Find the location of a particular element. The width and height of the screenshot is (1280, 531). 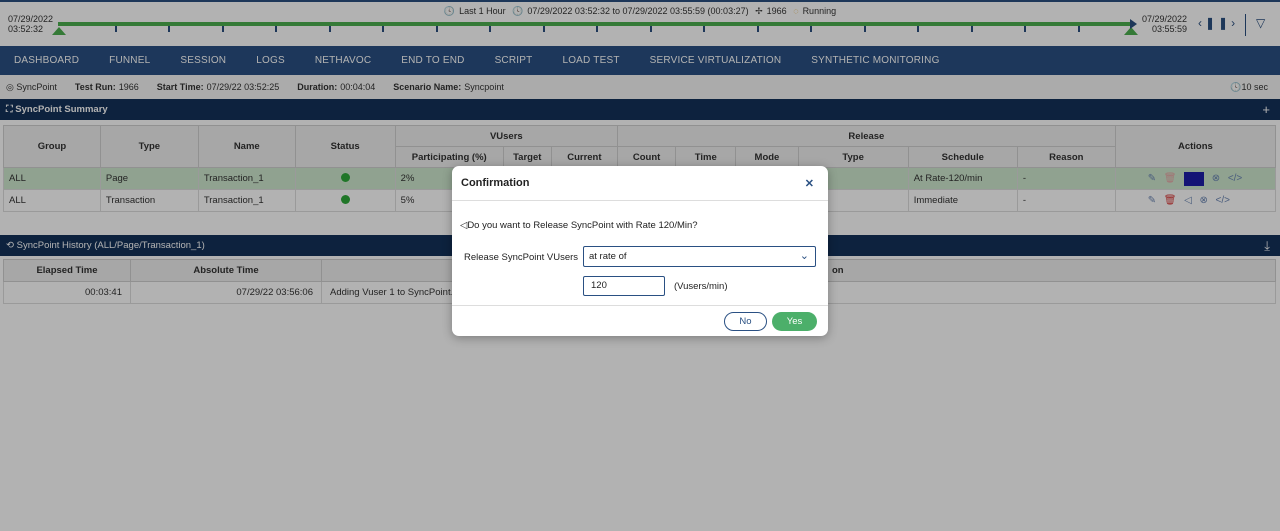

dialog-footer: No Yes is located at coordinates (640, 320).